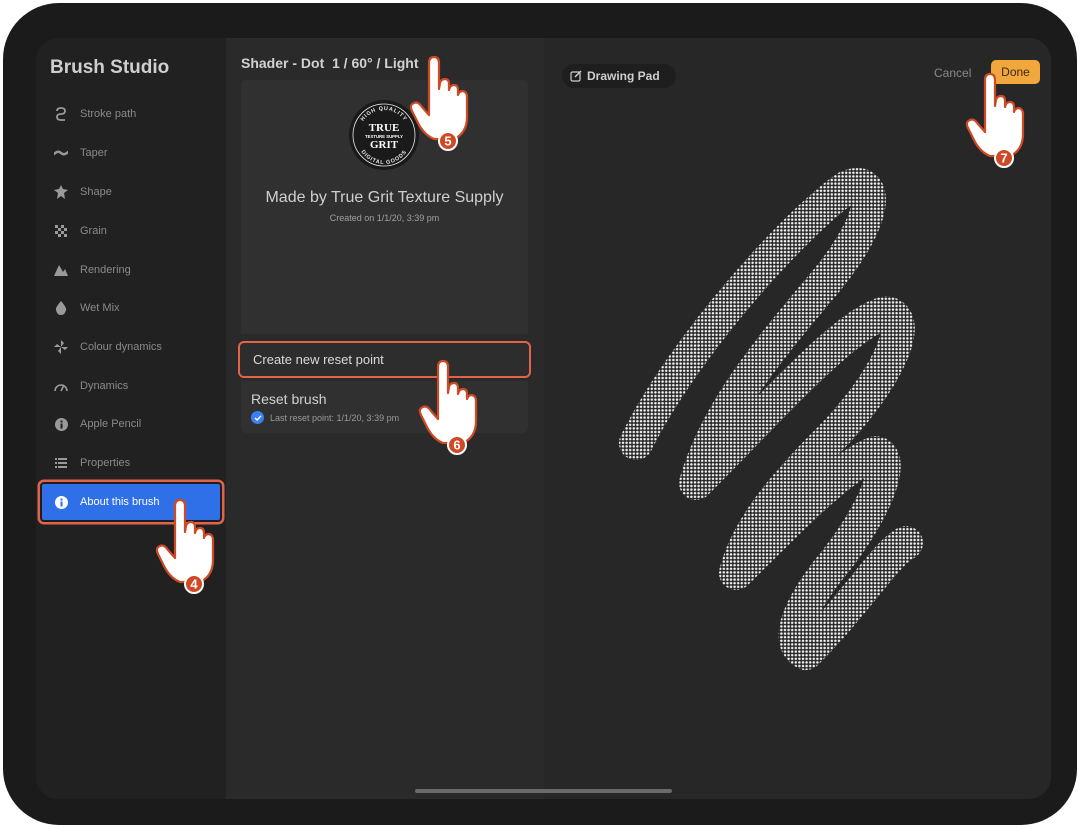  Describe the element at coordinates (61, 231) in the screenshot. I see `grain-icon` at that location.